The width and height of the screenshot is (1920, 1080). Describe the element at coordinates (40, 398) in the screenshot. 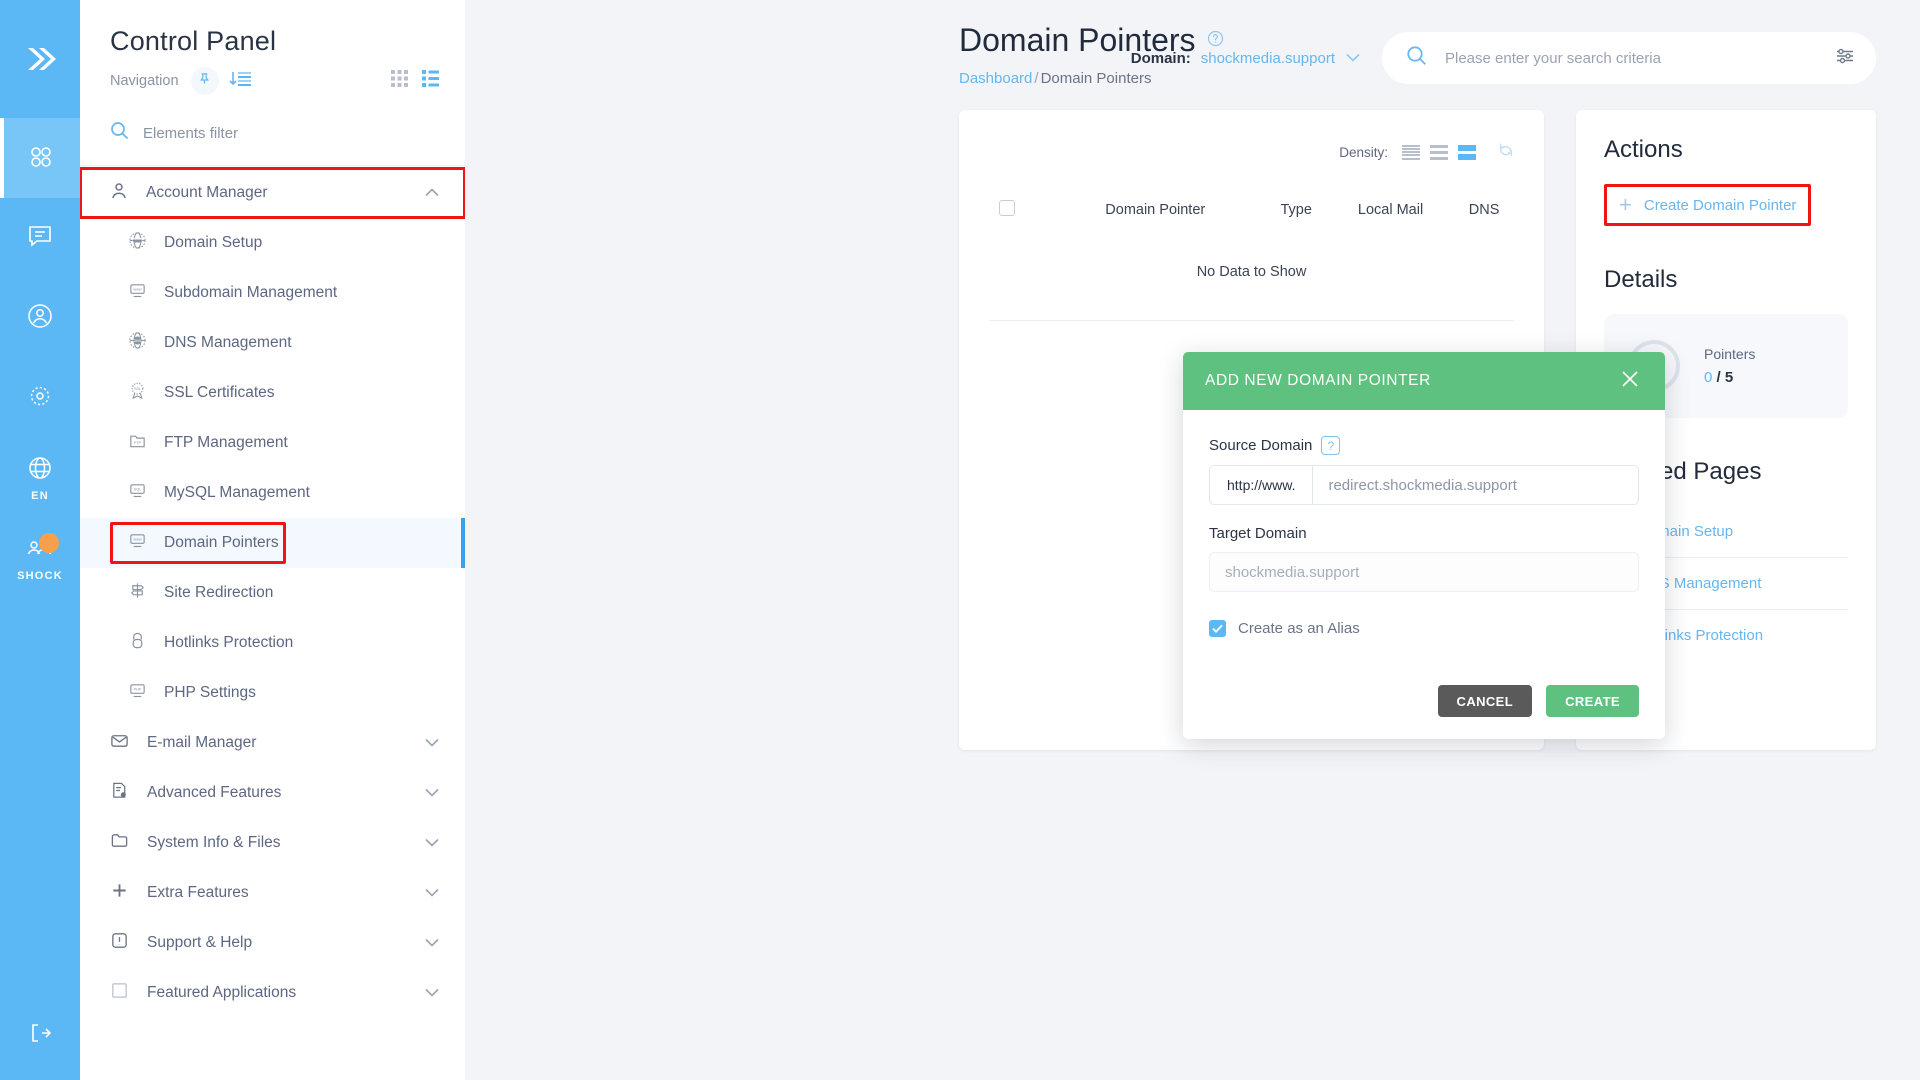

I see `rail-item-settings` at that location.